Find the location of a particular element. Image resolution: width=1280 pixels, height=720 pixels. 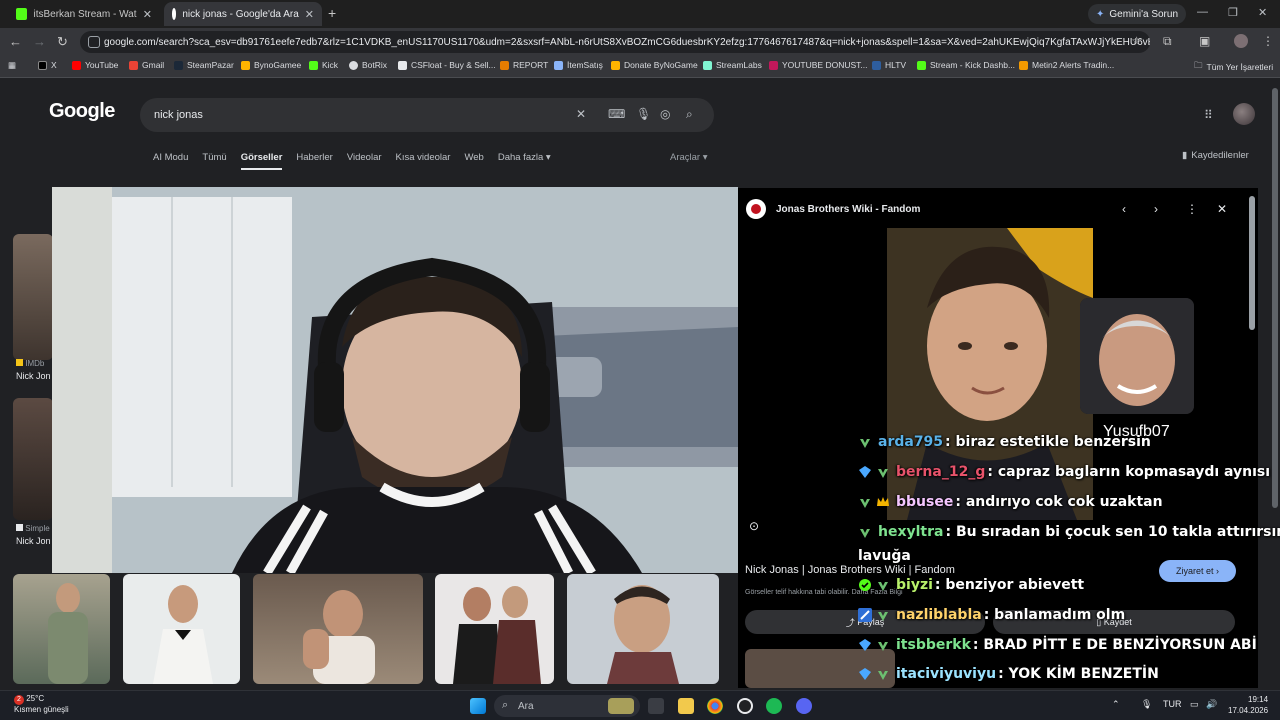

lens-search-icon: ⊙ is located at coordinates (754, 526).